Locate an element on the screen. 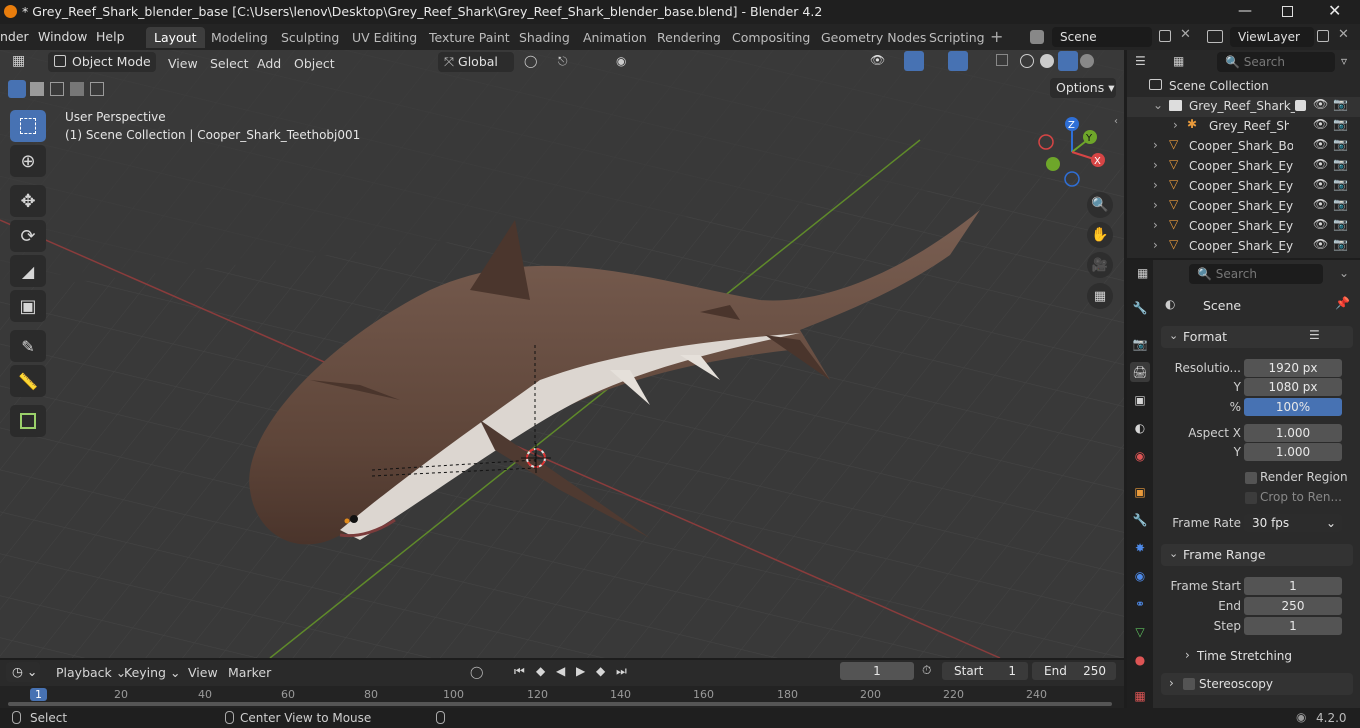 Image resolution: width=1360 pixels, height=728 pixels. time-stretching-subpanel: › Time Stretching is located at coordinates (1263, 656).